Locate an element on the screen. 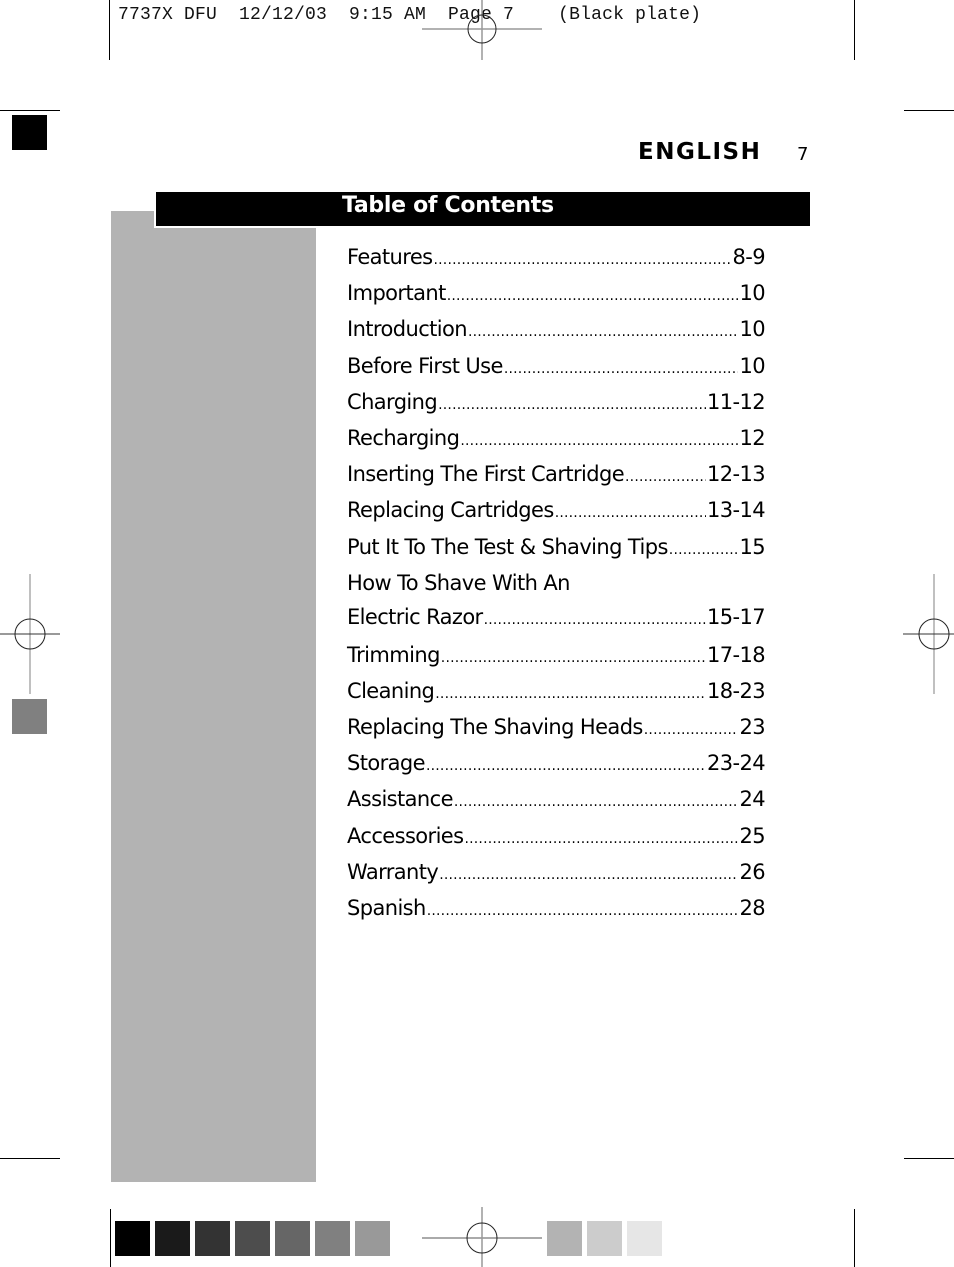  toc-title: Table of Contents is located at coordinates (448, 205).